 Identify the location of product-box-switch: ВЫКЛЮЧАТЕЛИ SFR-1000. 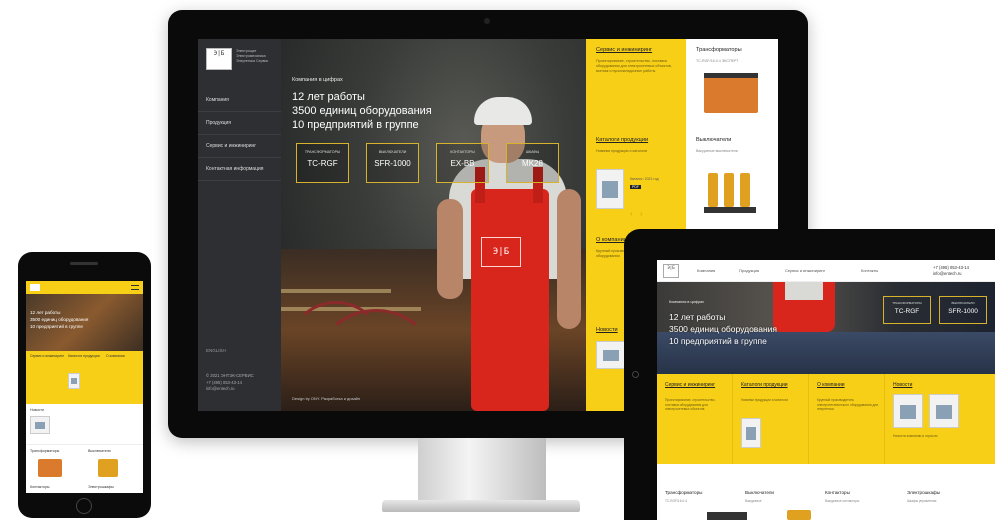
(392, 163).